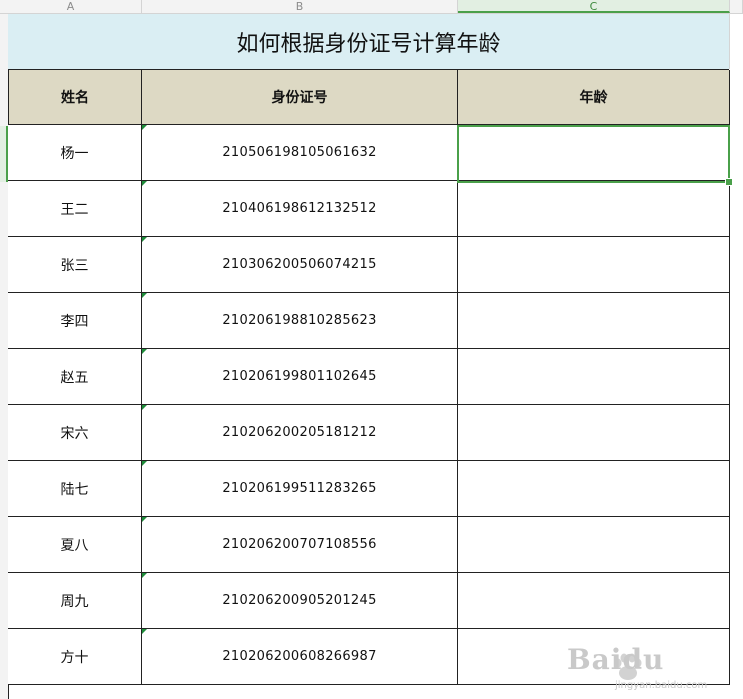 Image resolution: width=743 pixels, height=699 pixels. I want to click on name-cell: 方十, so click(75, 657).